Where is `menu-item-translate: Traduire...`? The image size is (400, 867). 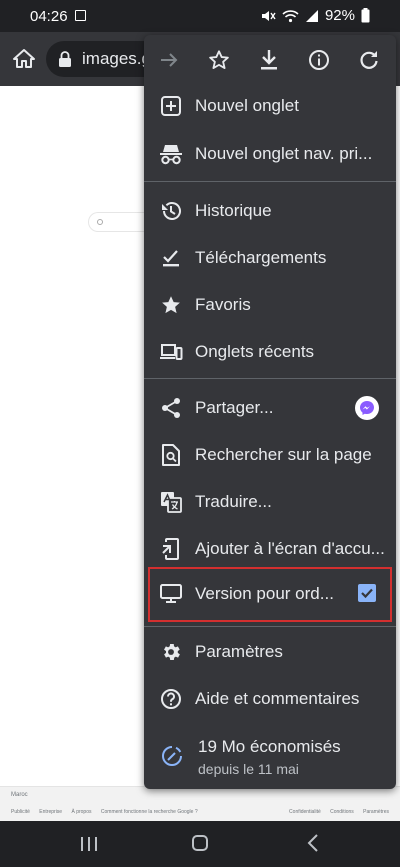 menu-item-translate: Traduire... is located at coordinates (270, 502).